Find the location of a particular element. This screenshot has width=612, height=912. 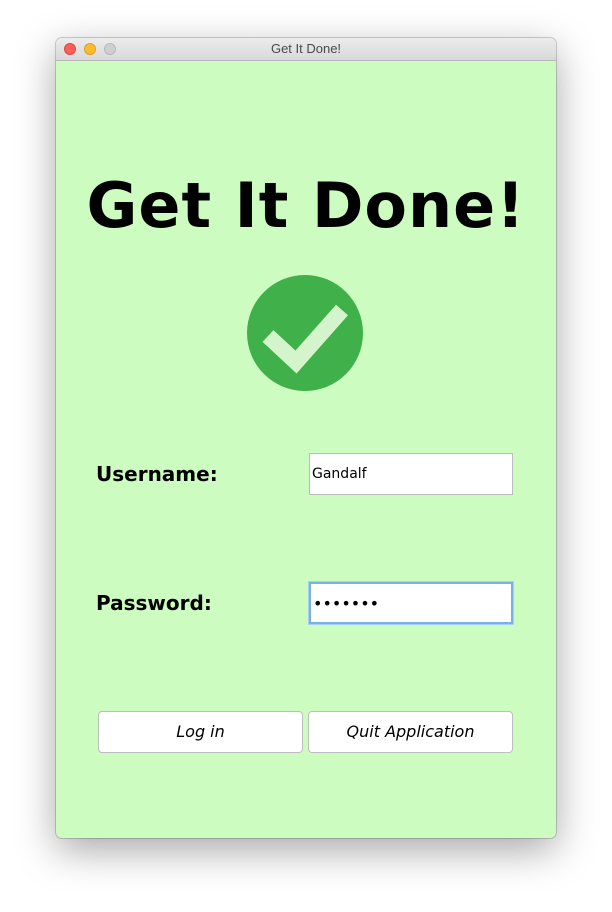

window-title: Get It Done! is located at coordinates (306, 48).